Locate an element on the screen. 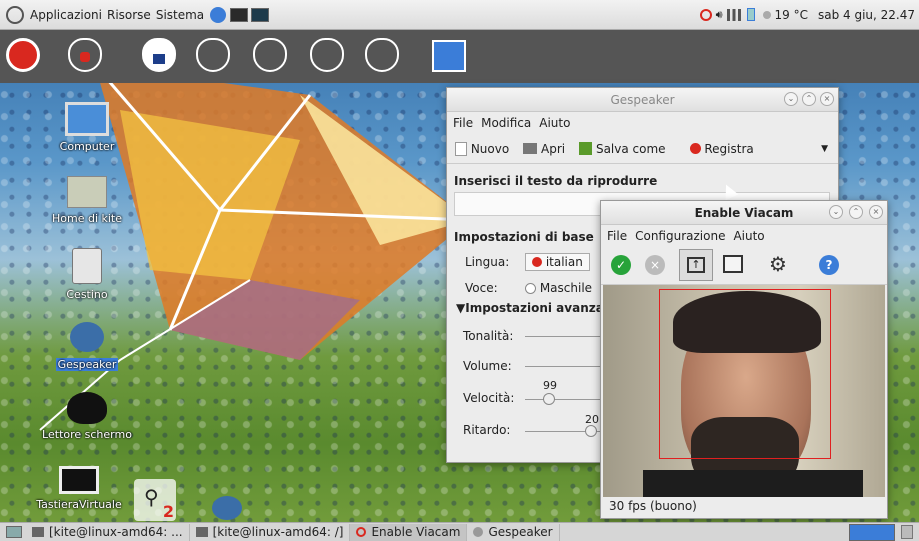  magnifier-dock-item: ⚲ 2 is located at coordinates (155, 500).